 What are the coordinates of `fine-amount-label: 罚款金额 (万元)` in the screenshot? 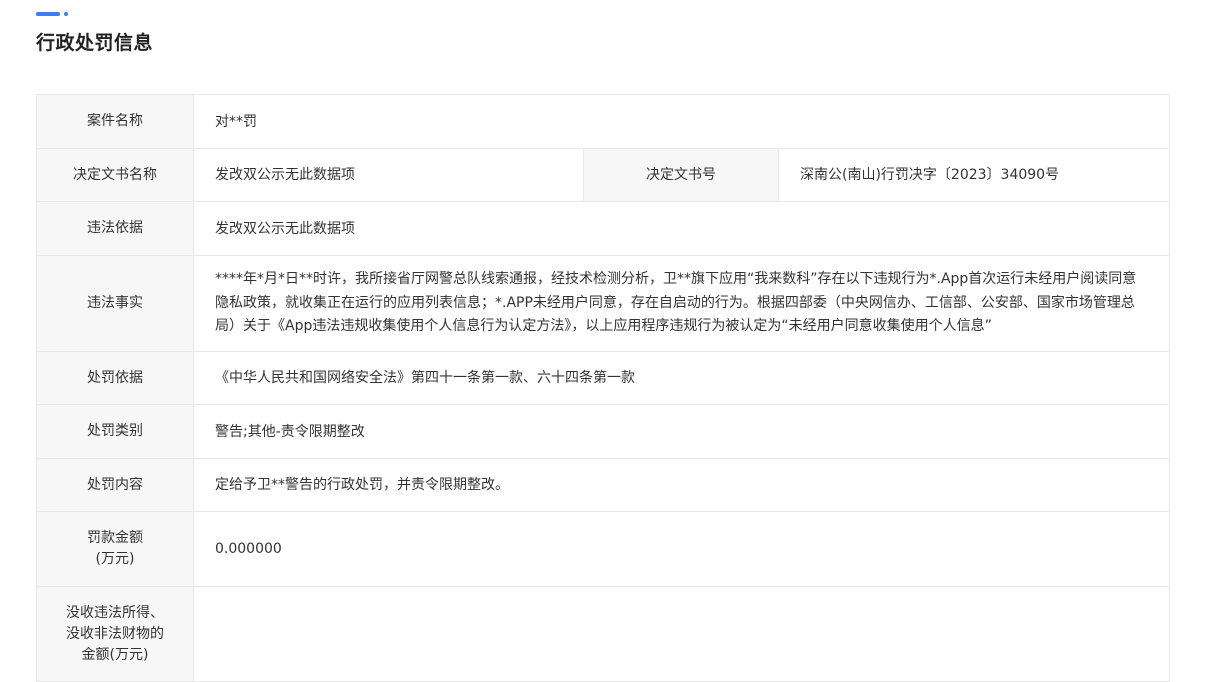 It's located at (115, 549).